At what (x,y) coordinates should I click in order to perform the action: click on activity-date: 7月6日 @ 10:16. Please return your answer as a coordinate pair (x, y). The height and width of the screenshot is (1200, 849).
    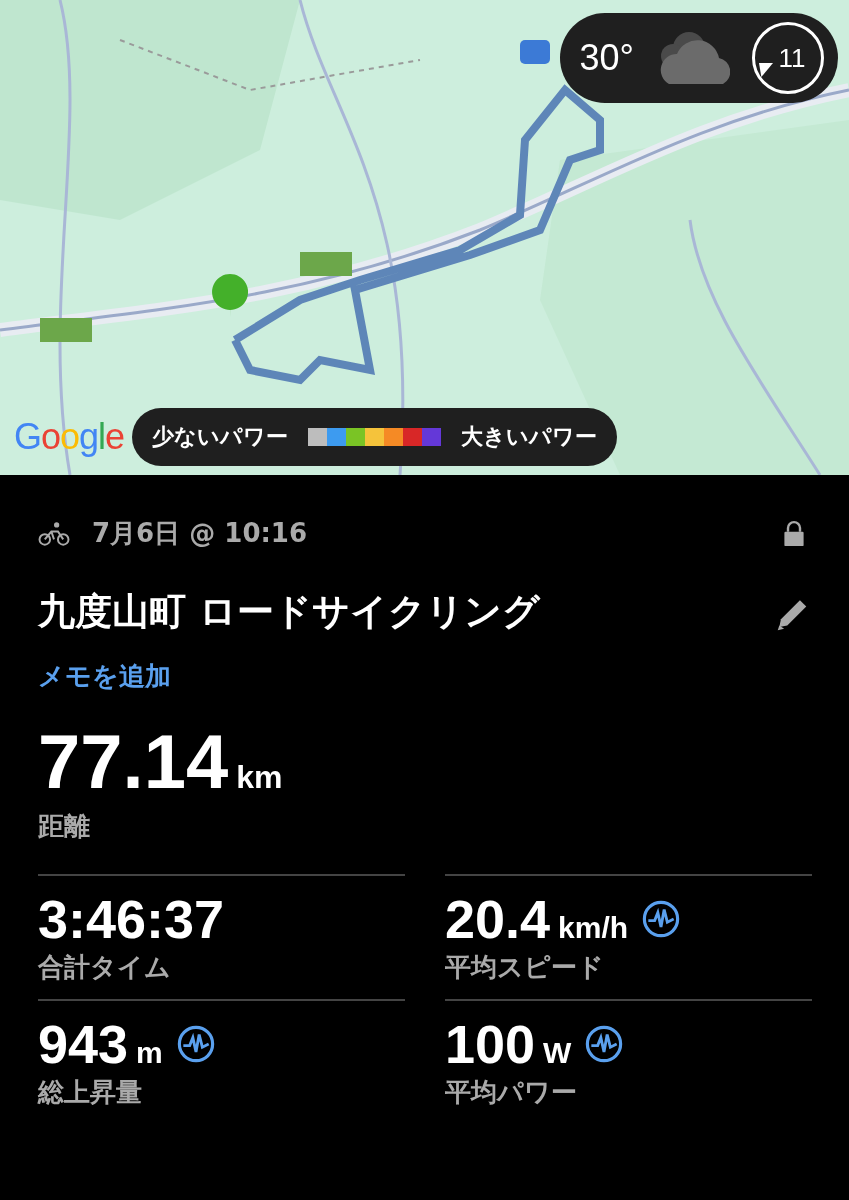
    Looking at the image, I should click on (200, 533).